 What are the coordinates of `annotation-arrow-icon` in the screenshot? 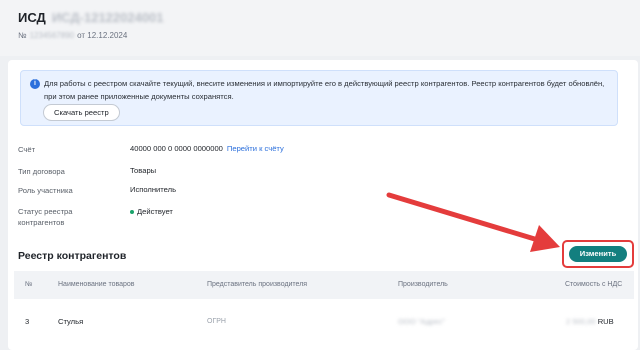 It's located at (473, 222).